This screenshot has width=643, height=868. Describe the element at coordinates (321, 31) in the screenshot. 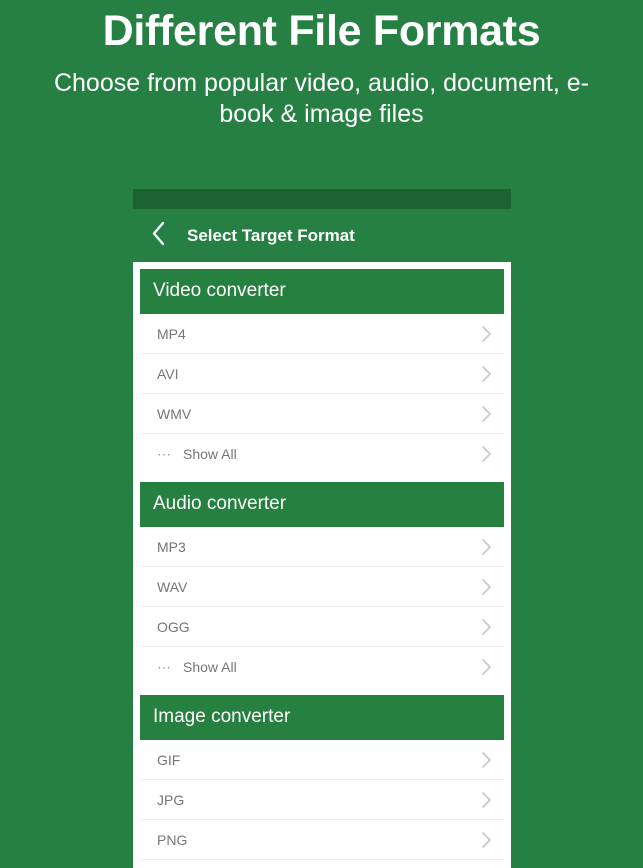

I see `promo-title: Different File Formats` at that location.